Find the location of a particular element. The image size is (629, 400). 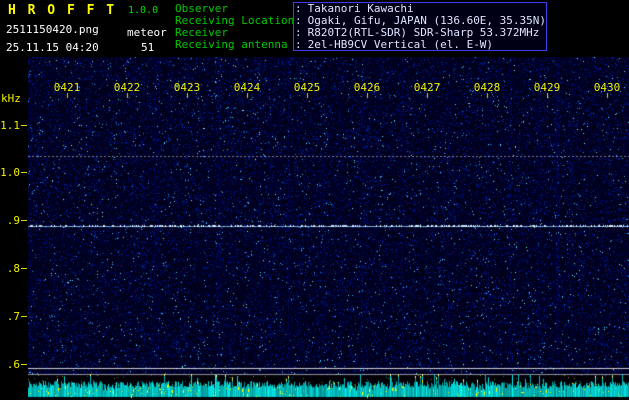

freq-tick-label: .9 is located at coordinates (13, 220).